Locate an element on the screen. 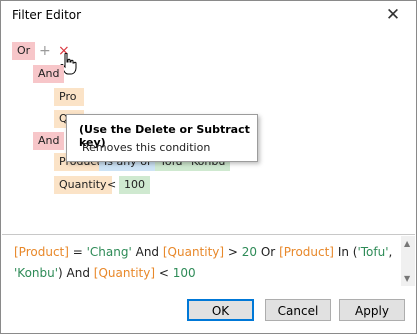 Image resolution: width=417 pixels, height=334 pixels. condition-field: Pro is located at coordinates (69, 97).